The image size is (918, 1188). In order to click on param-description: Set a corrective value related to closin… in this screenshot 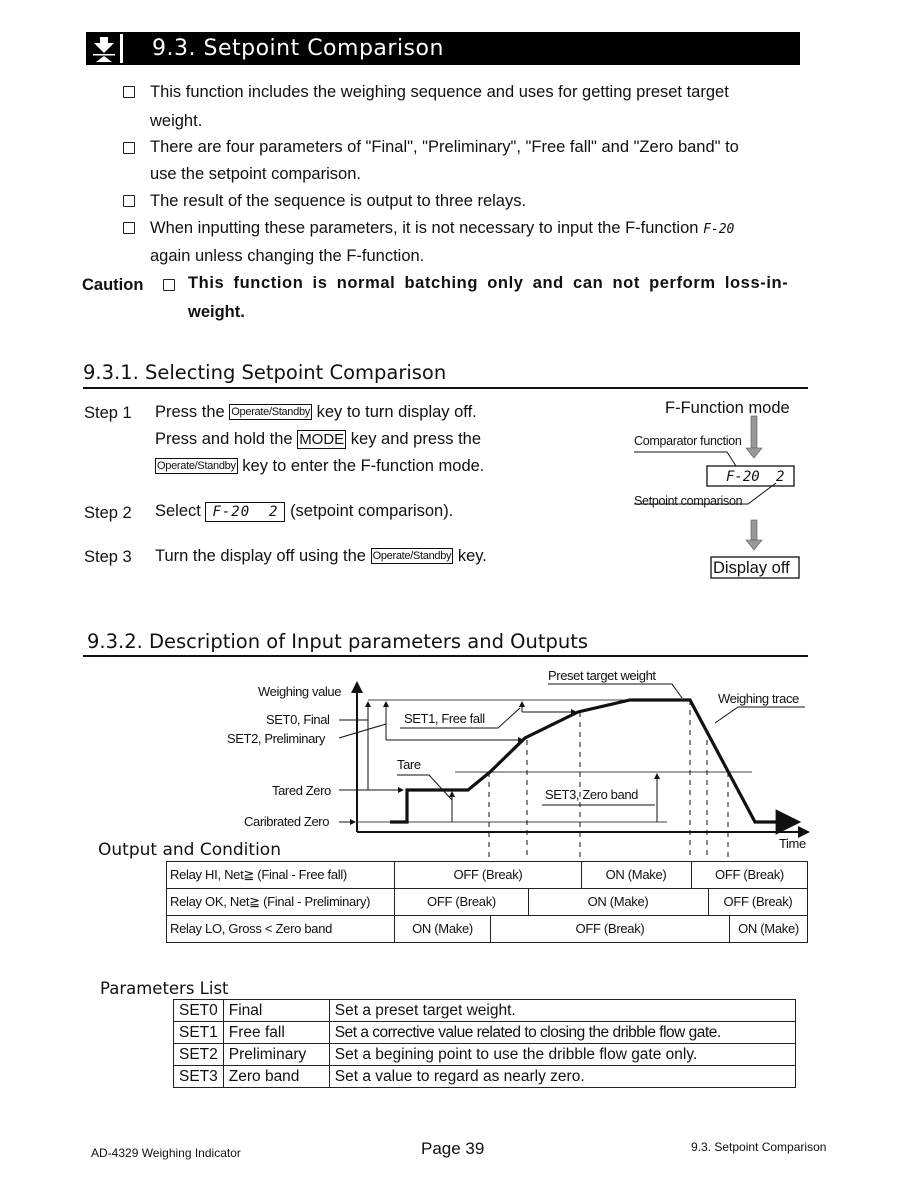, I will do `click(562, 1032)`.